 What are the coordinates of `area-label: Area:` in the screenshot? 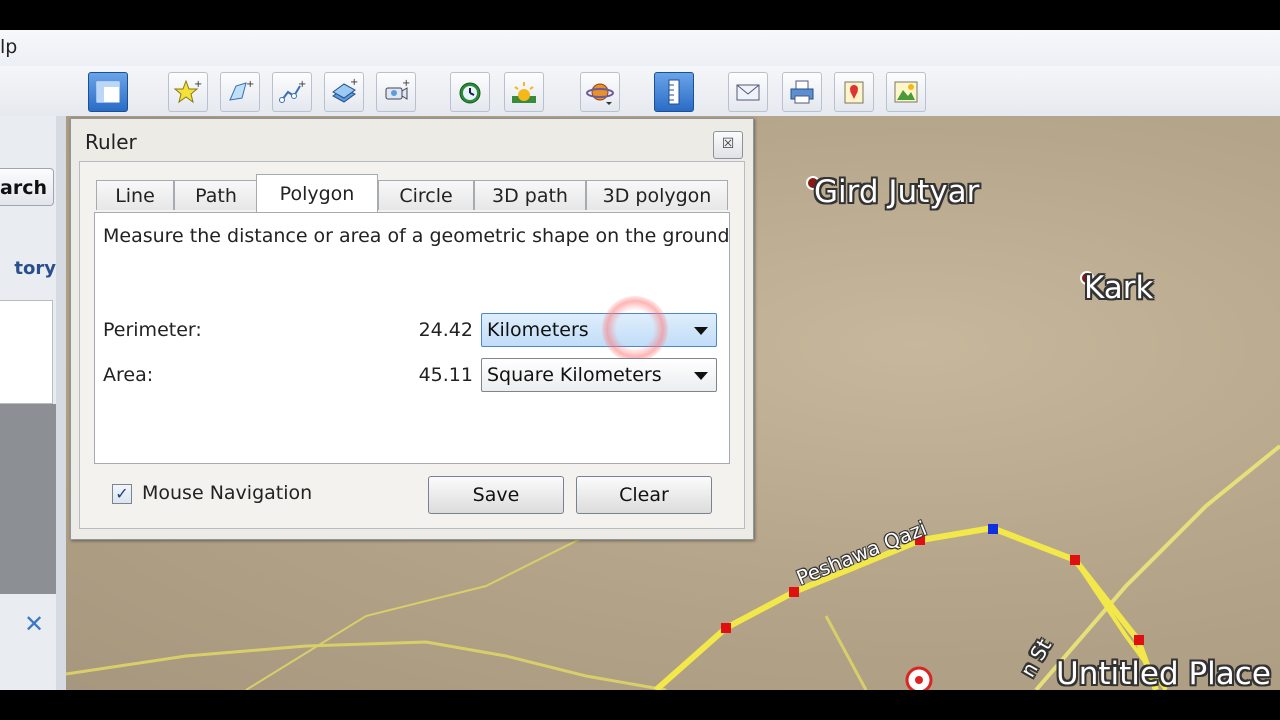 It's located at (128, 375).